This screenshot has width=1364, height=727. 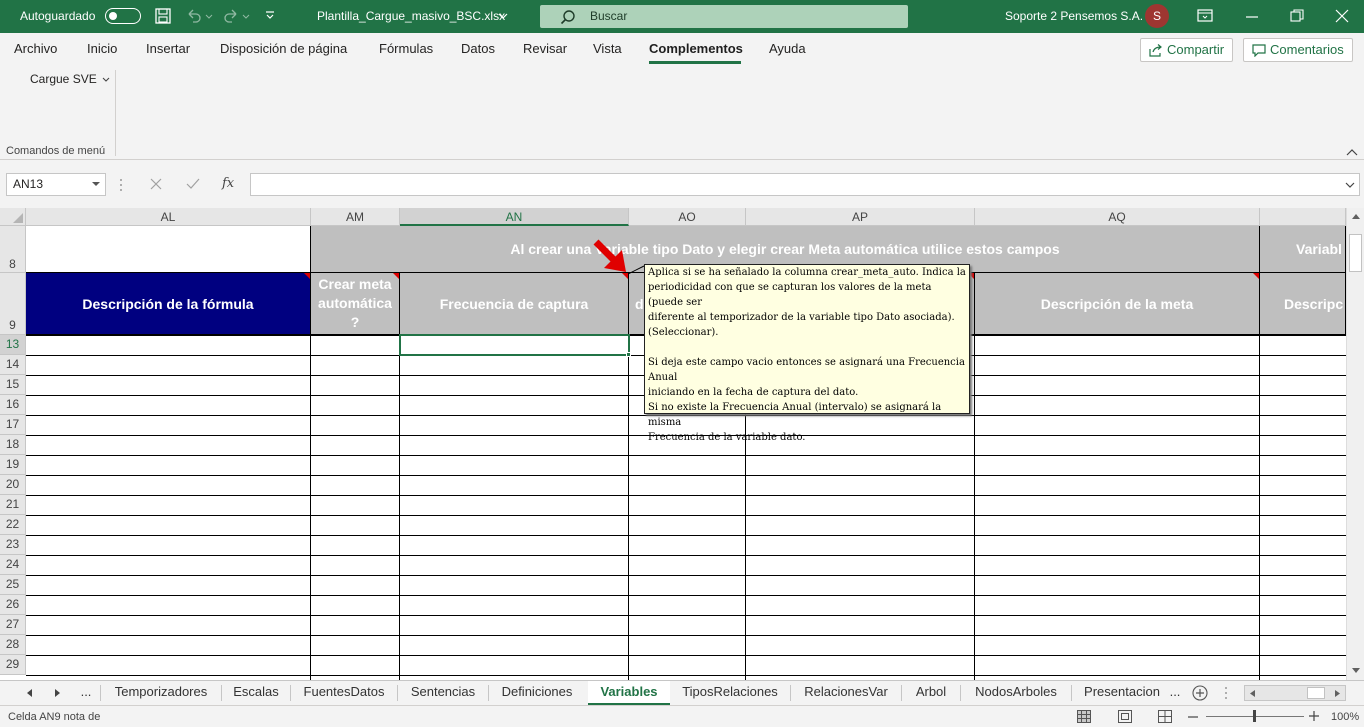 What do you see at coordinates (102, 48) in the screenshot?
I see `tab-inicio: Inicio` at bounding box center [102, 48].